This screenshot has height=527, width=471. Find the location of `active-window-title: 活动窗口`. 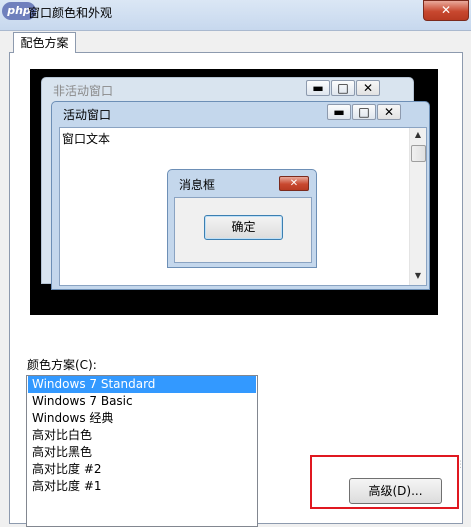

active-window-title: 活动窗口 is located at coordinates (87, 115).